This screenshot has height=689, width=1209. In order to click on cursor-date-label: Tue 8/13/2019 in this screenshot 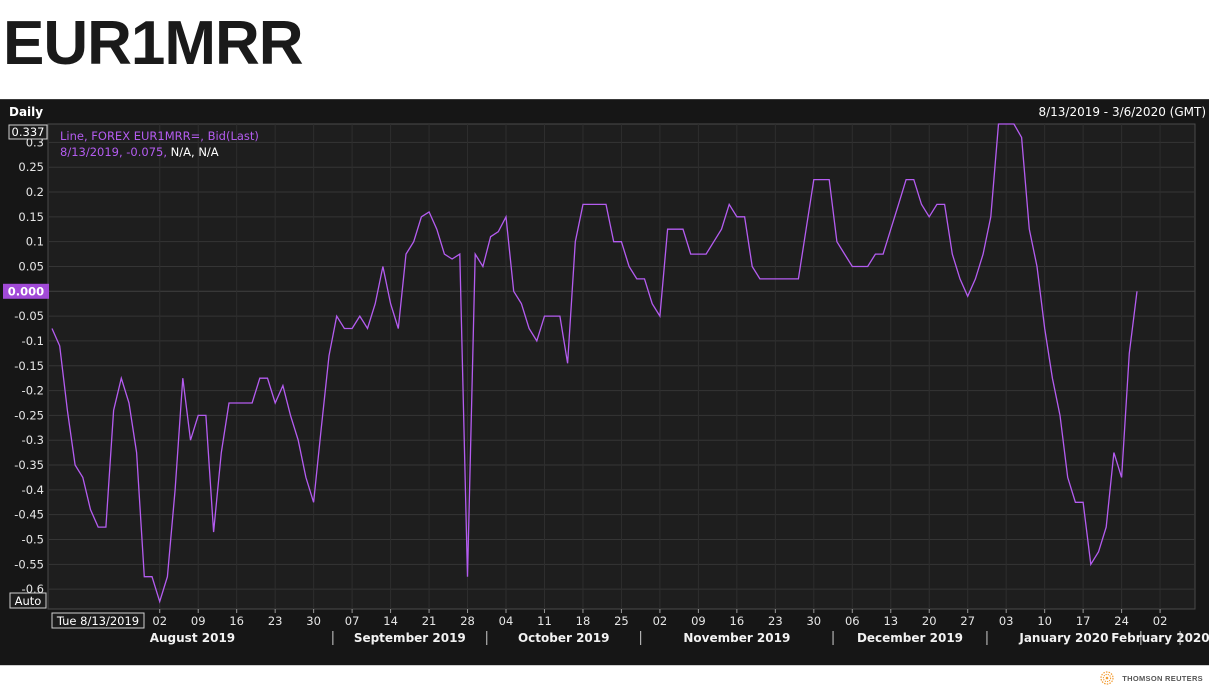, I will do `click(97, 621)`.